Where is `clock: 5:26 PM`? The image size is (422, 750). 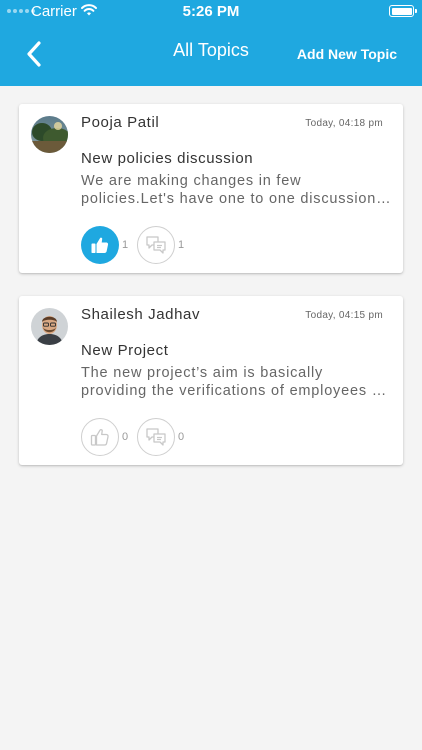
clock: 5:26 PM is located at coordinates (211, 11).